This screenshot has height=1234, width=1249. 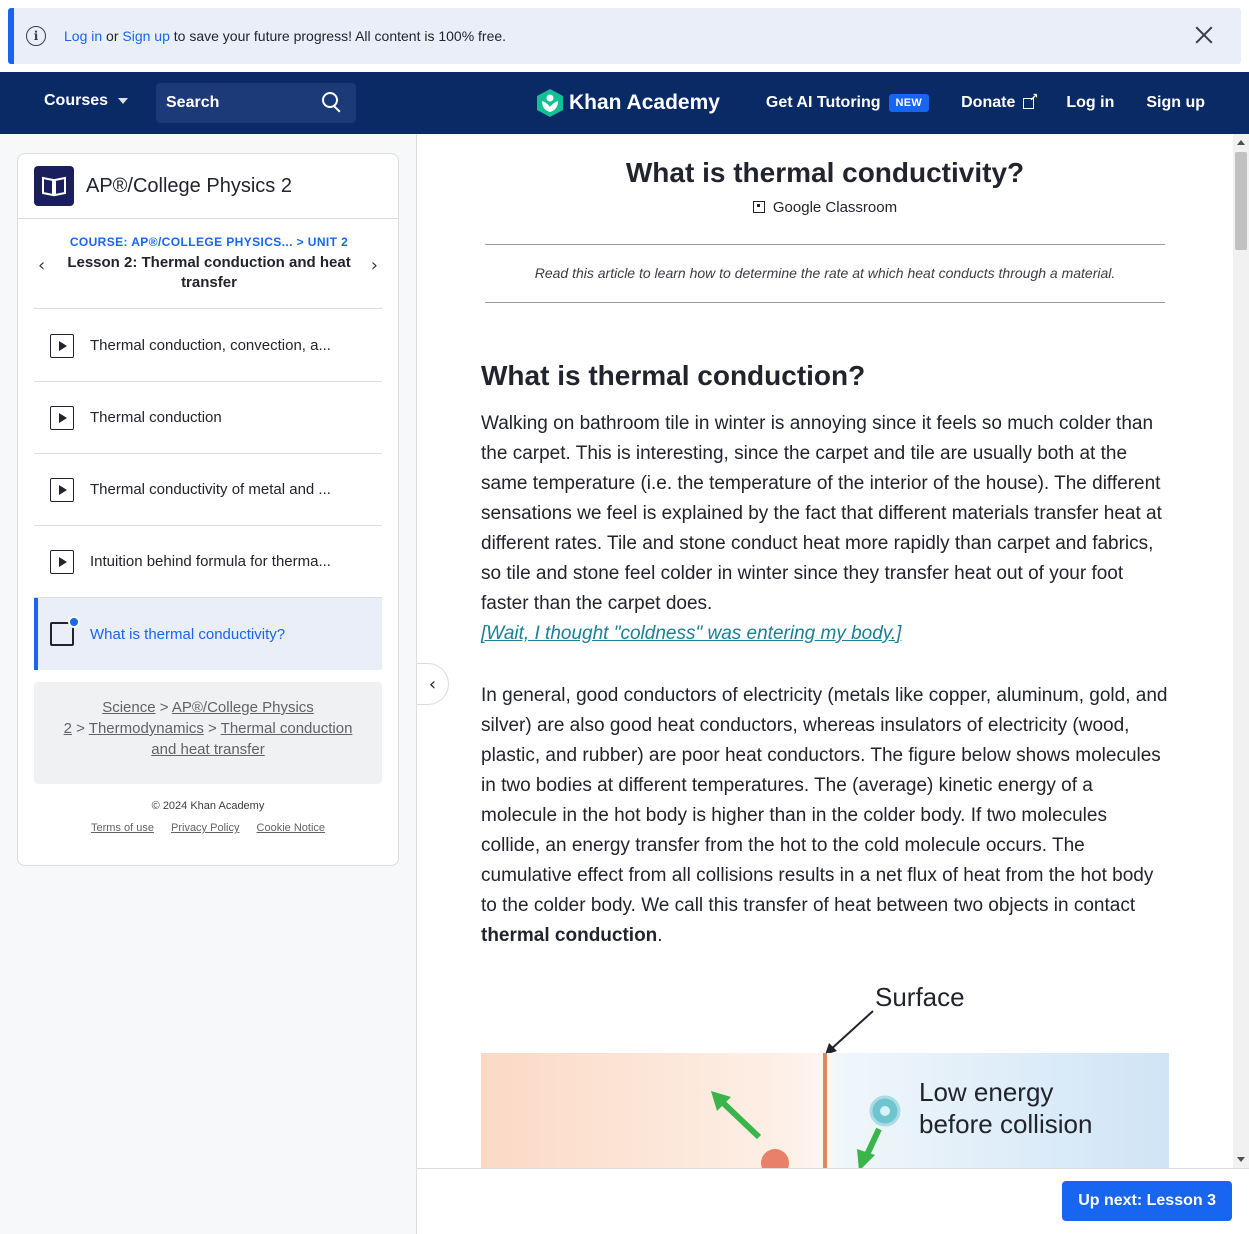 I want to click on list-item: Thermal conduction, so click(x=208, y=418).